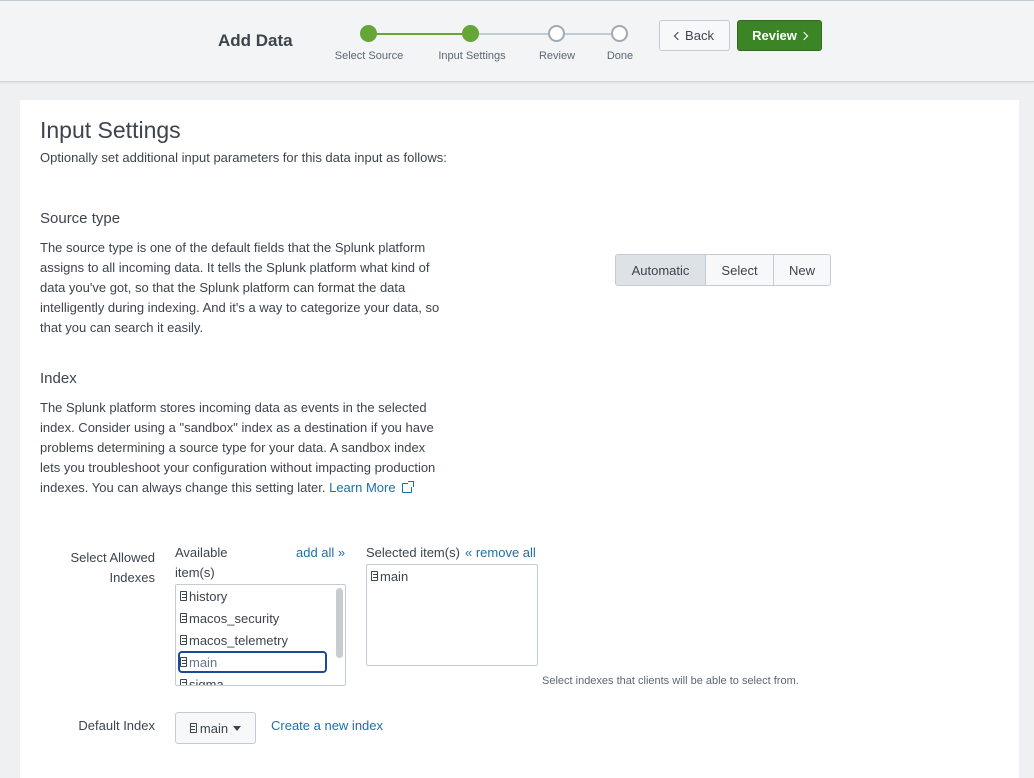 The height and width of the screenshot is (778, 1034). What do you see at coordinates (619, 33) in the screenshot?
I see `step-dot-done` at bounding box center [619, 33].